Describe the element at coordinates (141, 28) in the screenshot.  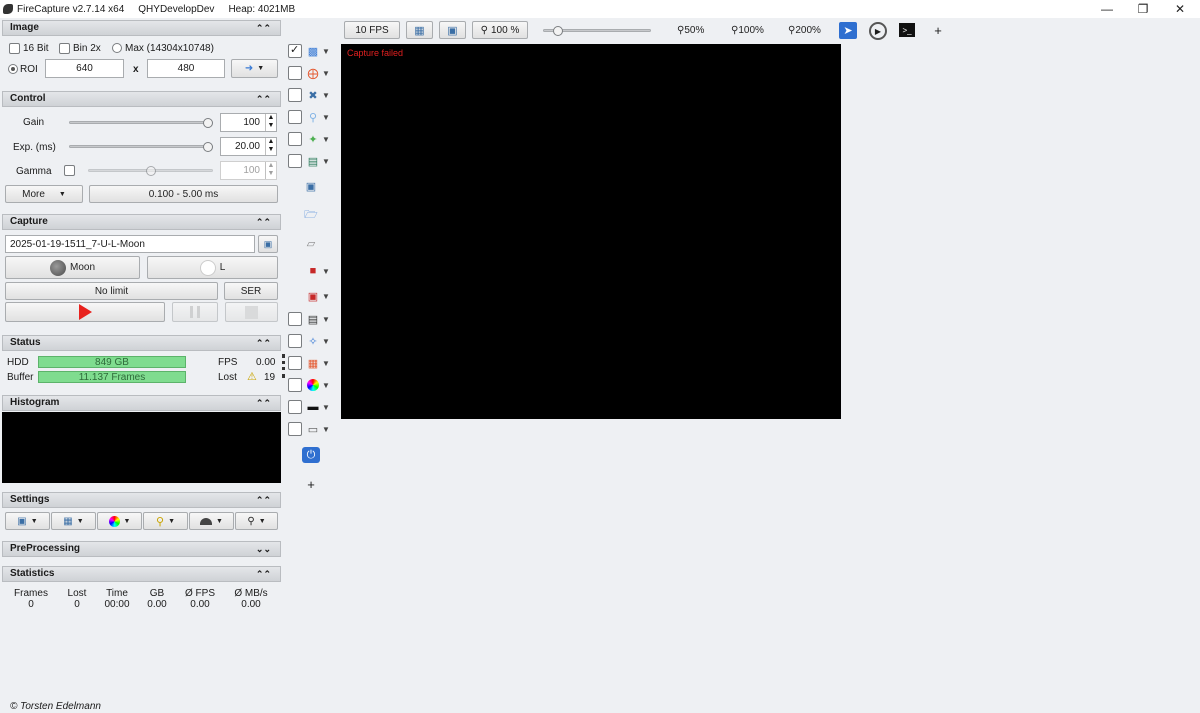
I see `image-panel-header: Image ⌃⌃` at that location.